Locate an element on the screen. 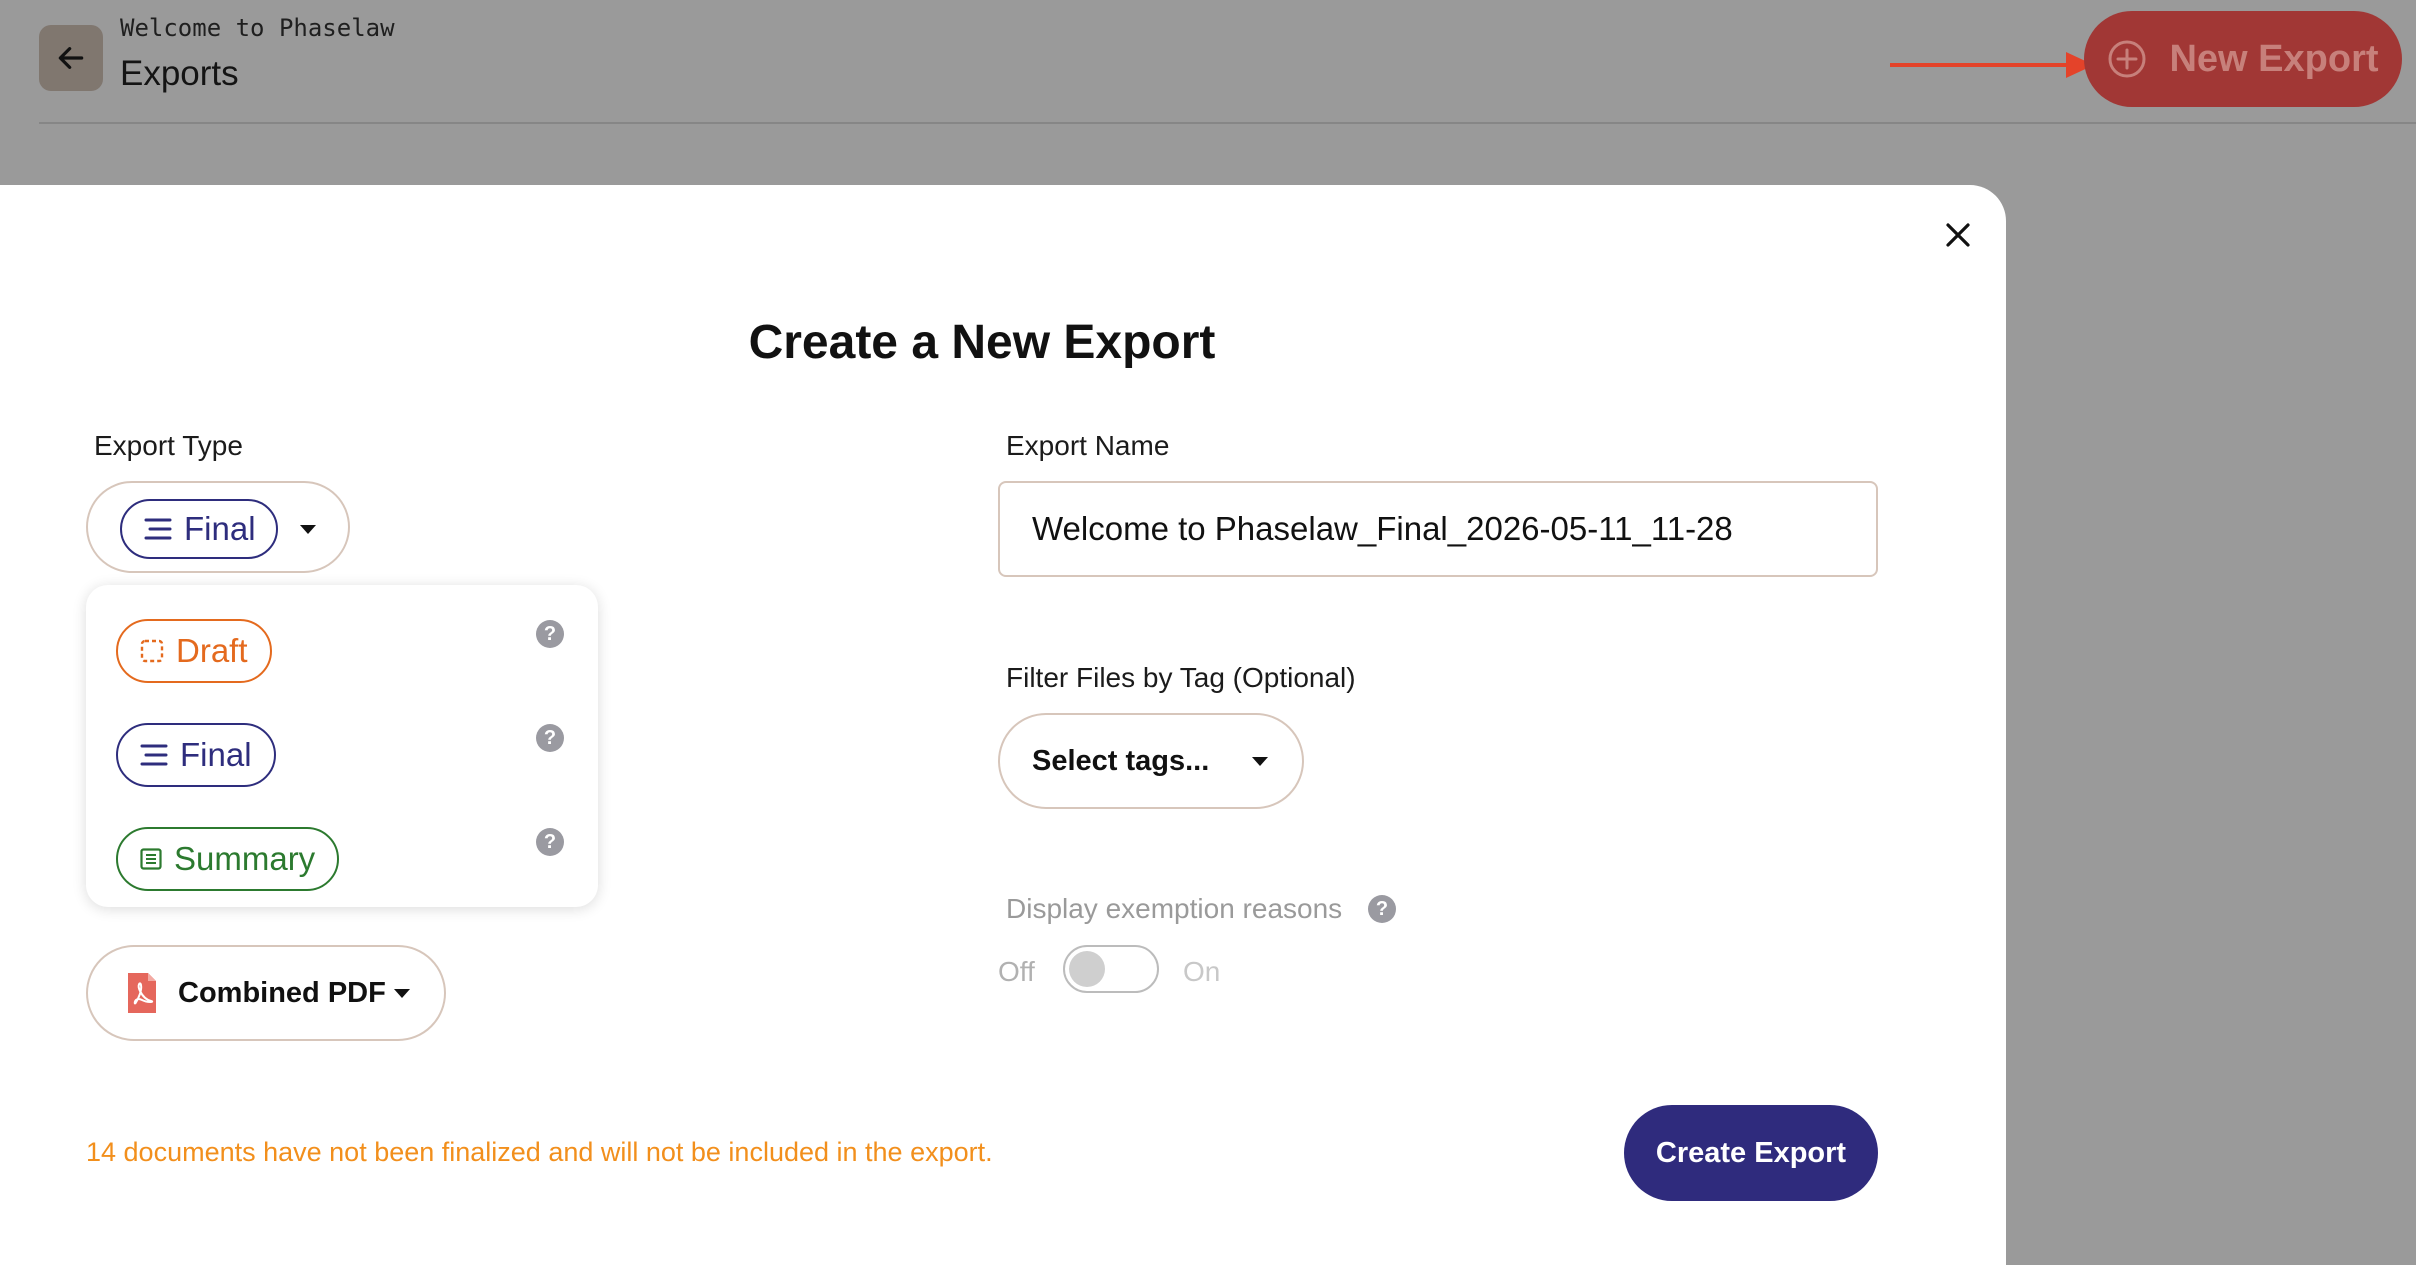 Image resolution: width=2416 pixels, height=1265 pixels. pdf-file-icon is located at coordinates (142, 993).